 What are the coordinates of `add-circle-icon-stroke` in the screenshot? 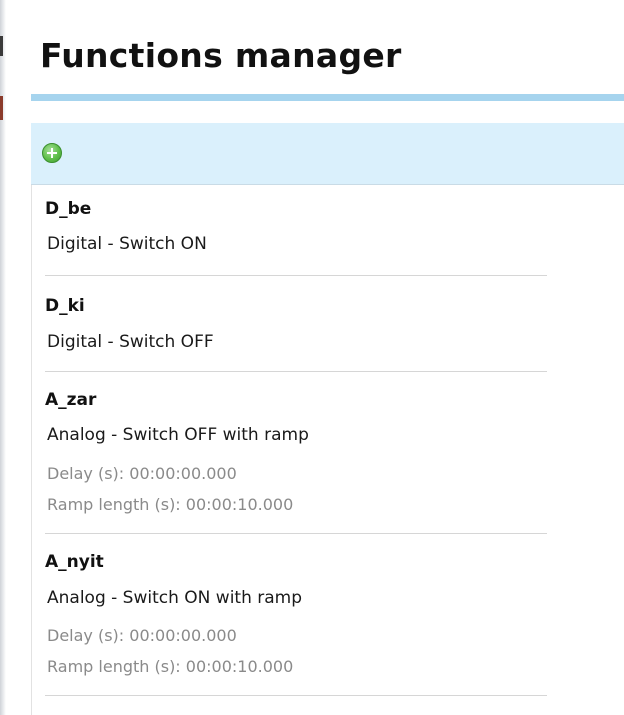 It's located at (52, 153).